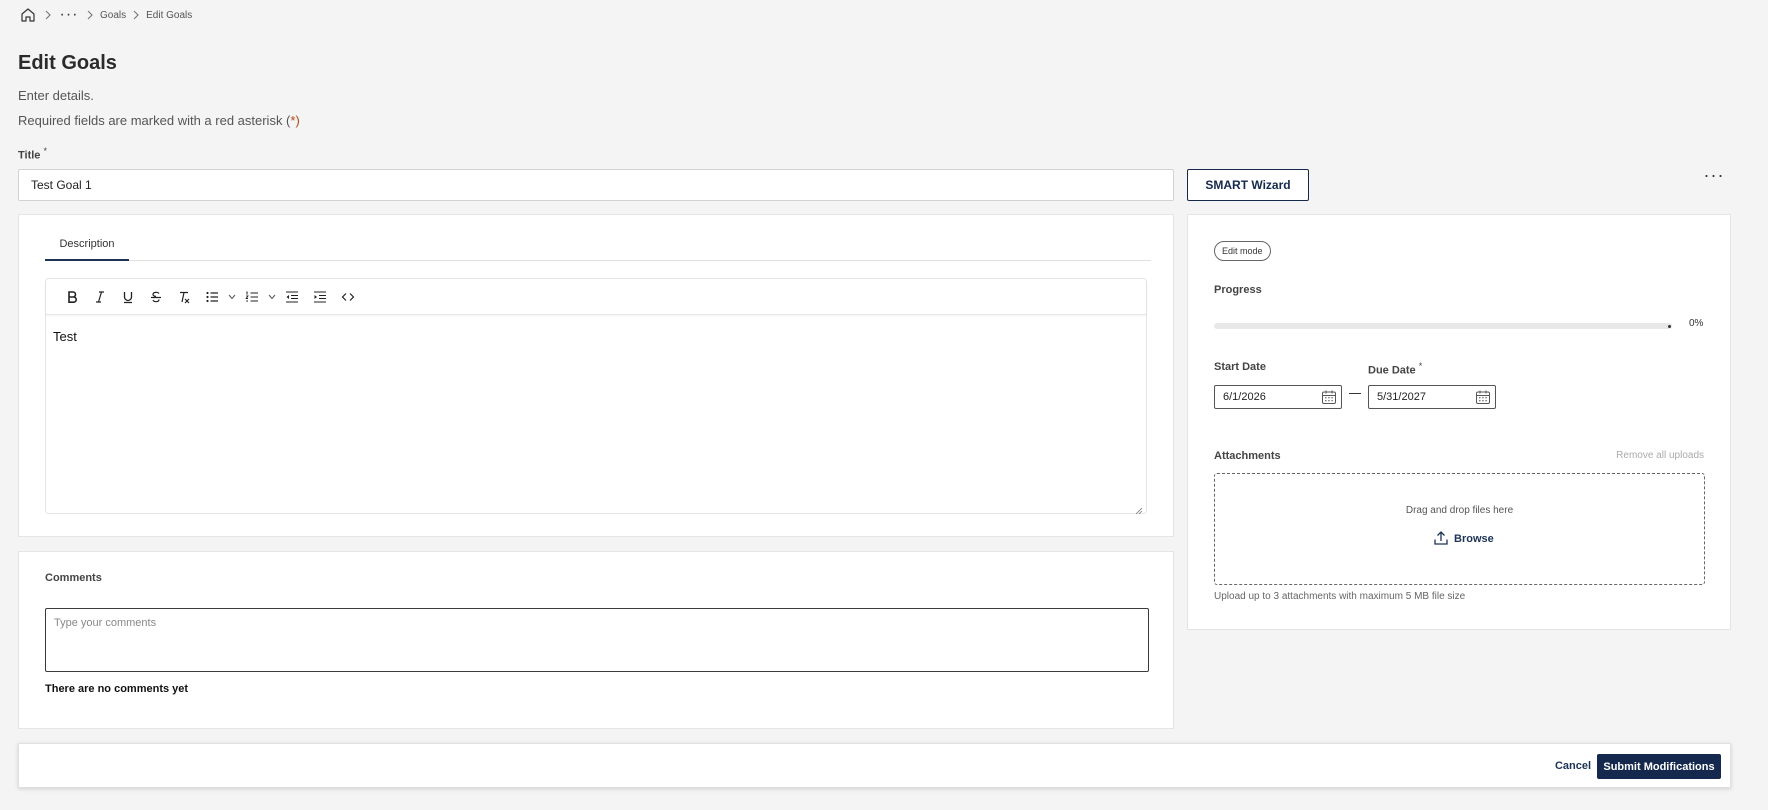 Image resolution: width=1768 pixels, height=810 pixels. What do you see at coordinates (1401, 397) in the screenshot?
I see `due-date-value: 5/31/2027` at bounding box center [1401, 397].